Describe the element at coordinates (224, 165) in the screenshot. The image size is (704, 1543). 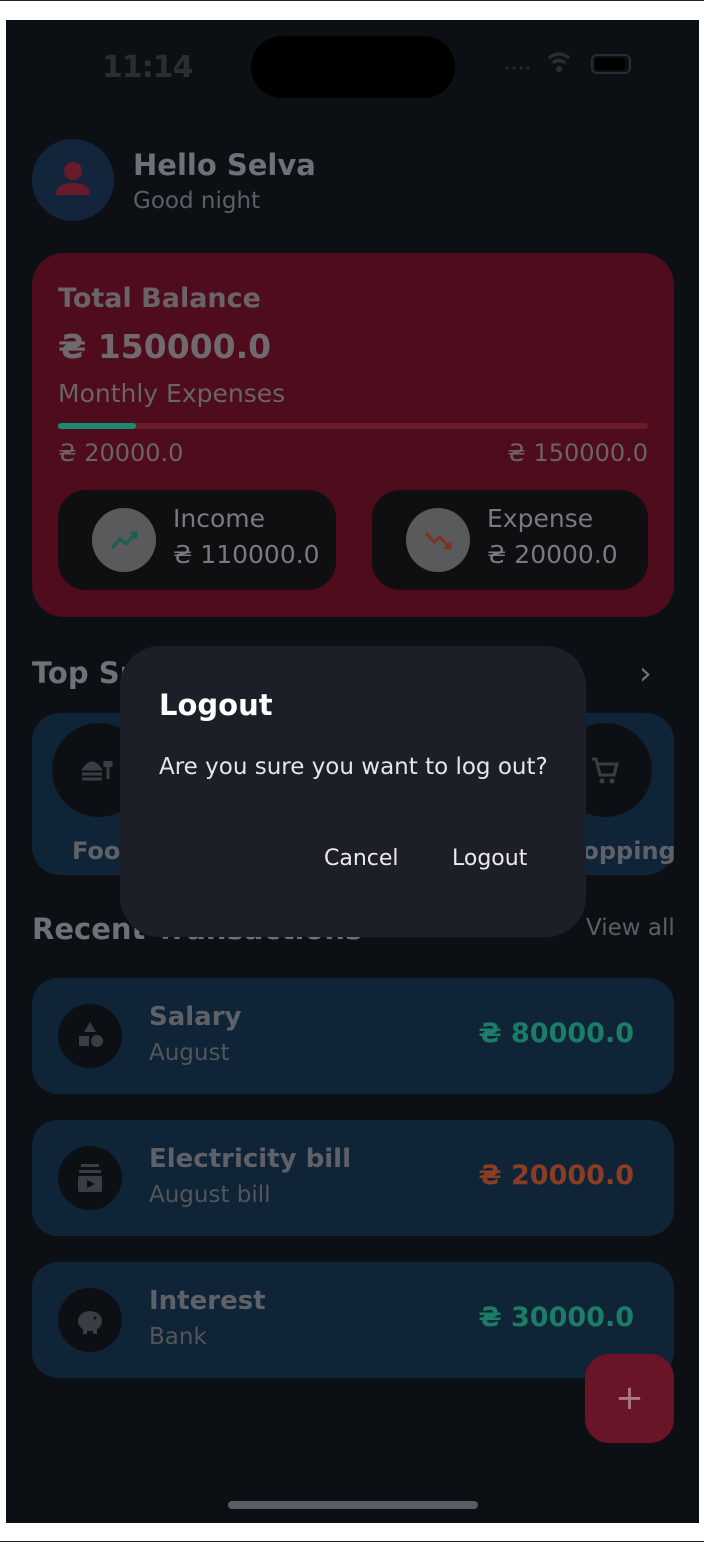
I see `greeting-name: Hello Selva` at that location.